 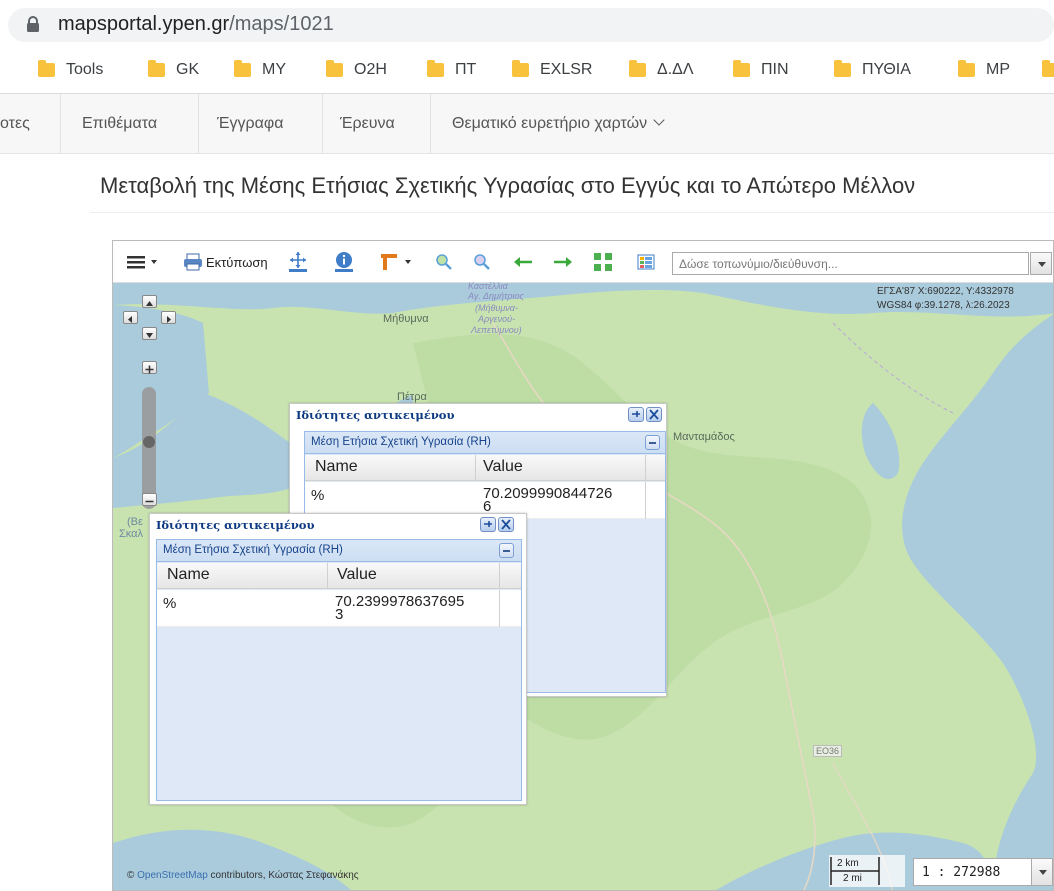 What do you see at coordinates (496, 296) in the screenshot?
I see `map-label-agios-dimitrios: Αγ. Δημήτριος` at bounding box center [496, 296].